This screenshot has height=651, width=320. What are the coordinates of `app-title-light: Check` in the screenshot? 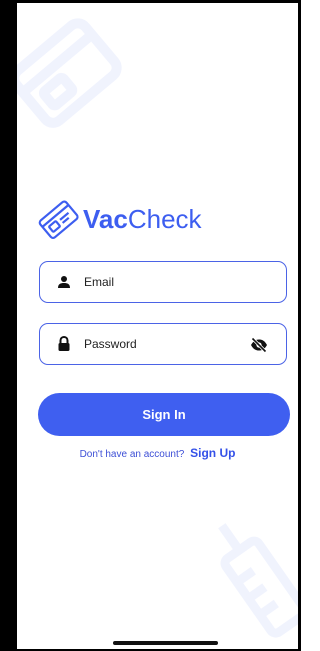 It's located at (164, 218).